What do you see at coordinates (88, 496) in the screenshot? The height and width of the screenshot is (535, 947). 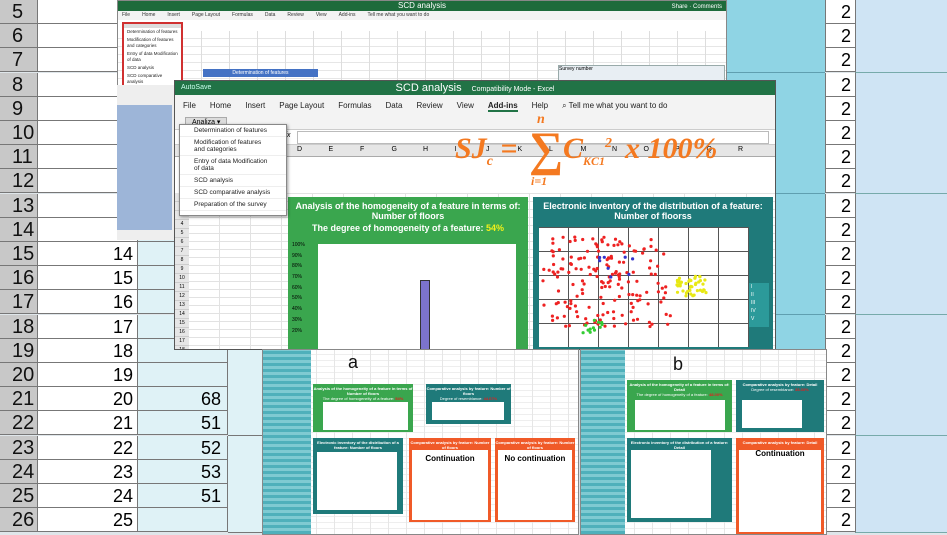 I see `cell: 24` at bounding box center [88, 496].